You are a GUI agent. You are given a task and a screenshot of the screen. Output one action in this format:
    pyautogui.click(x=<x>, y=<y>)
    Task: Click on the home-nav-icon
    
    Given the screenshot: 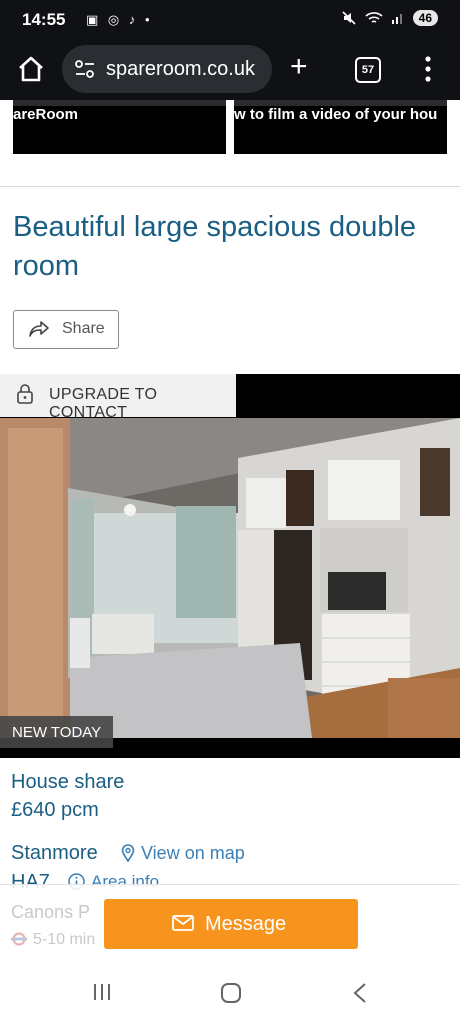 What is the action you would take?
    pyautogui.click(x=231, y=993)
    